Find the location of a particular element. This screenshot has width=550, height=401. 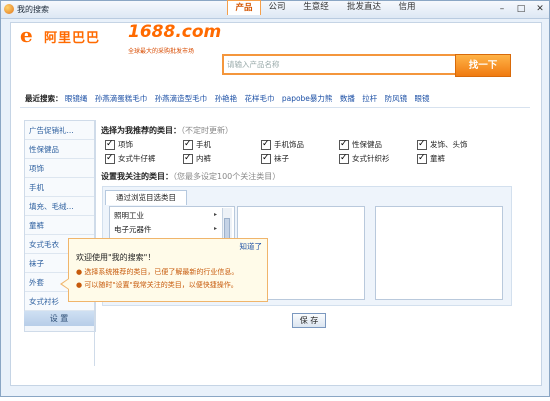

site-logo-text: 1688.com is located at coordinates (175, 32).